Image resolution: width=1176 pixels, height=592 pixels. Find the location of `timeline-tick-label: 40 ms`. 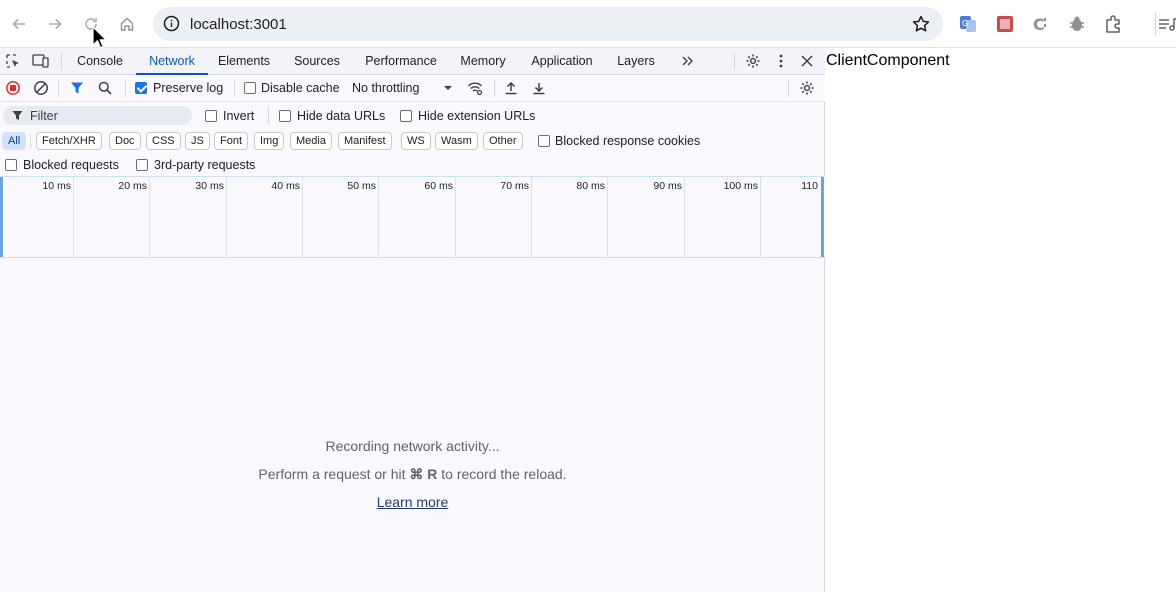

timeline-tick-label: 40 ms is located at coordinates (285, 186).